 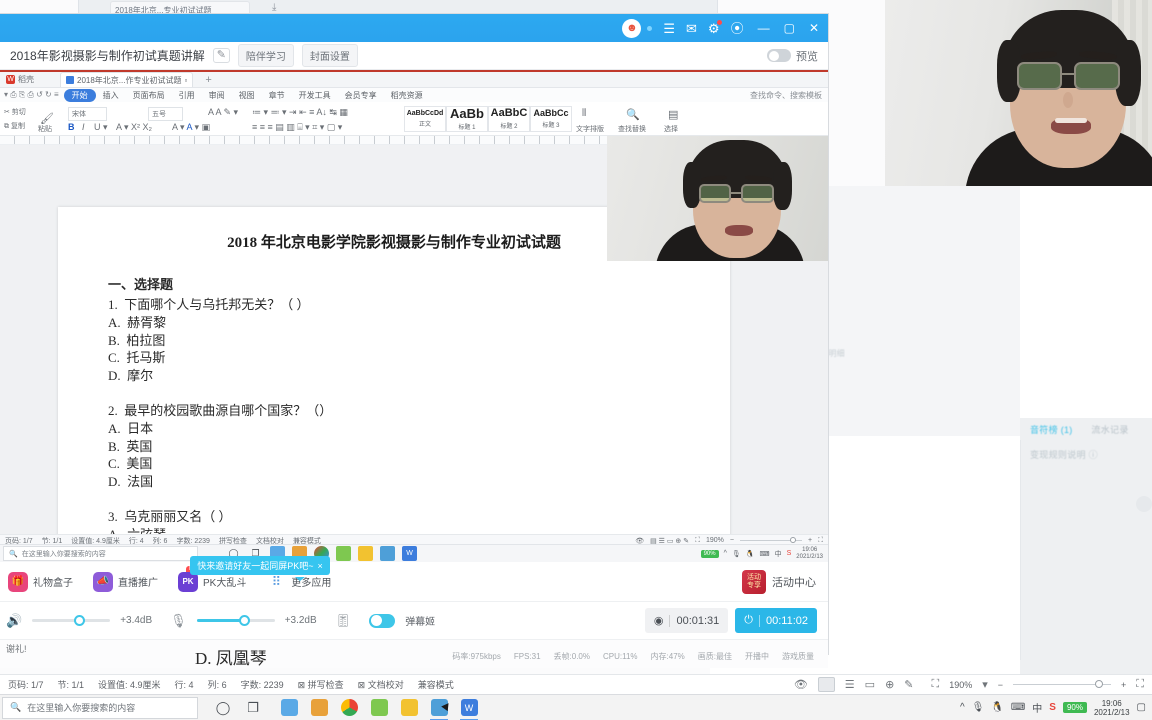 I want to click on edit-icon: ✎, so click(x=221, y=55).